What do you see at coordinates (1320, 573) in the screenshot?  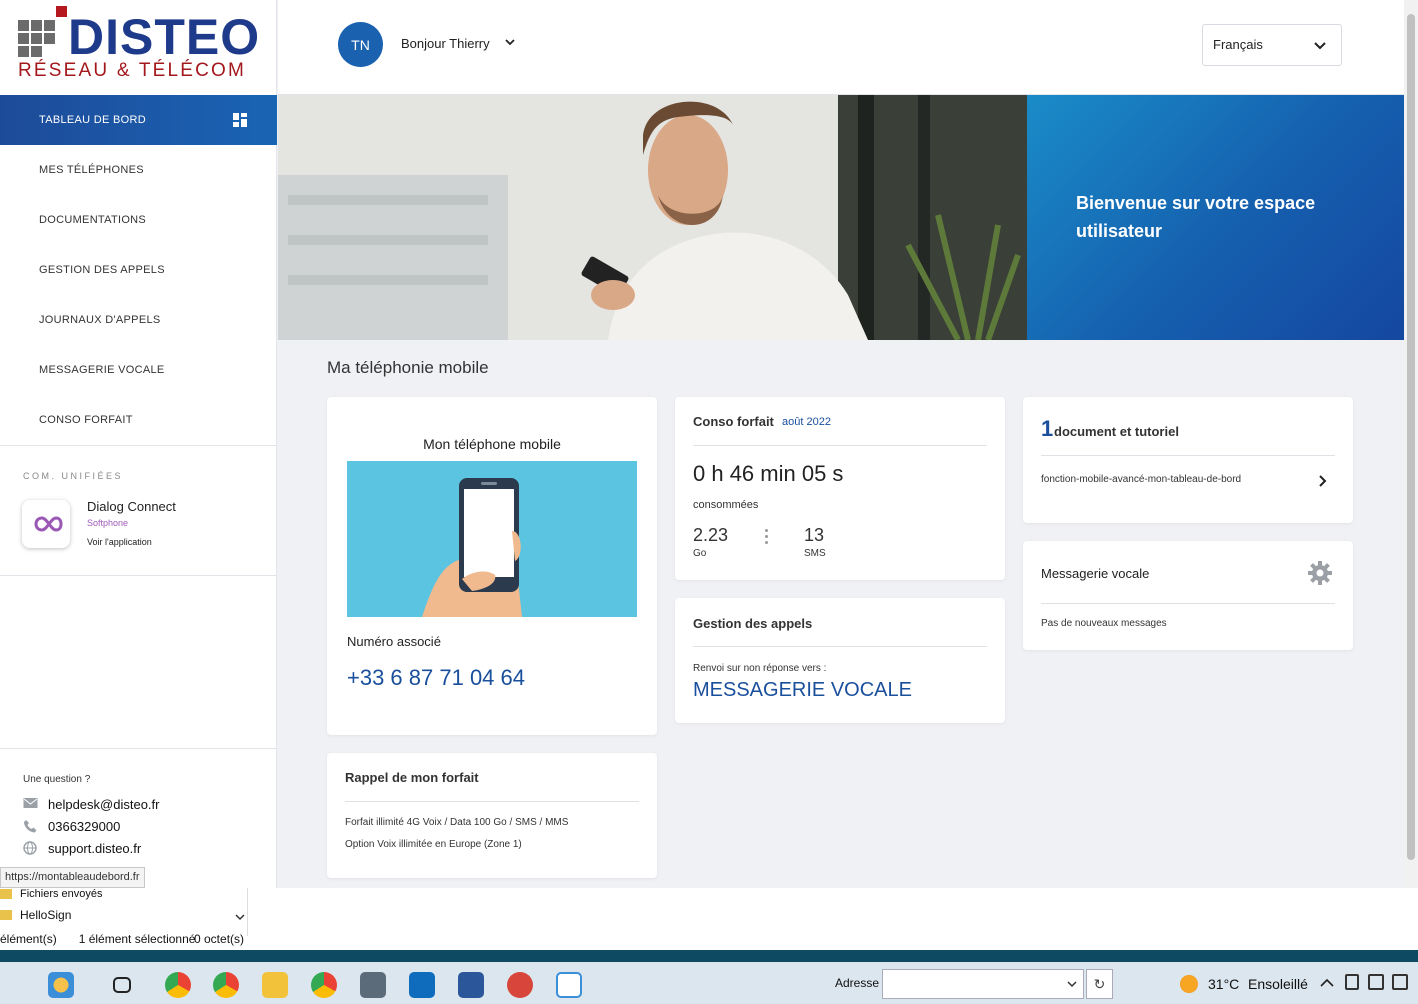 I see `gear-icon` at bounding box center [1320, 573].